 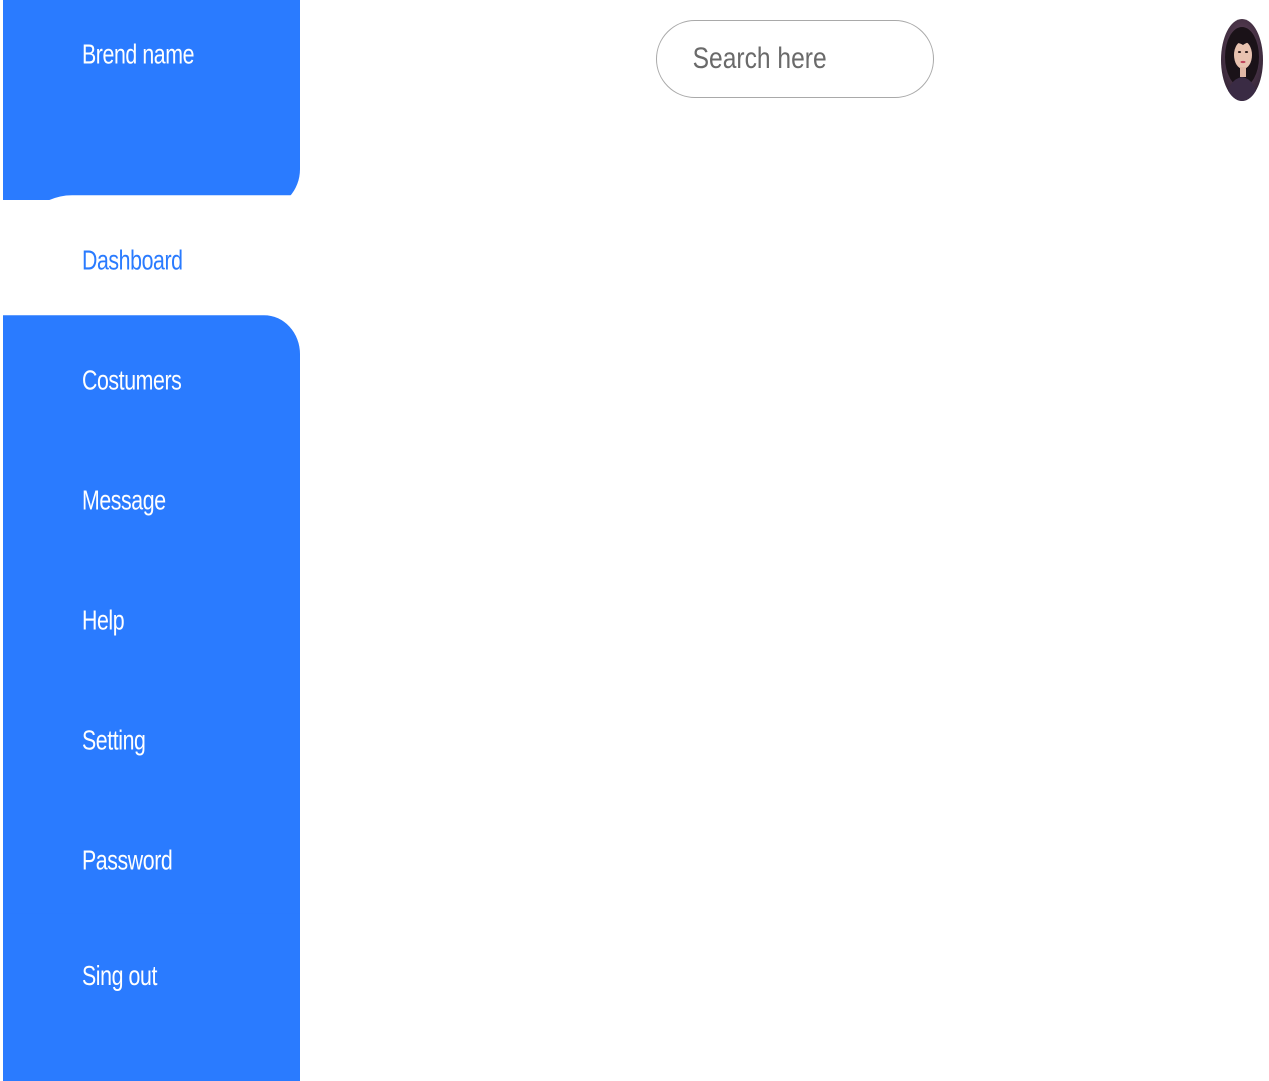 What do you see at coordinates (124, 499) in the screenshot?
I see `sidebar-item-label: Message` at bounding box center [124, 499].